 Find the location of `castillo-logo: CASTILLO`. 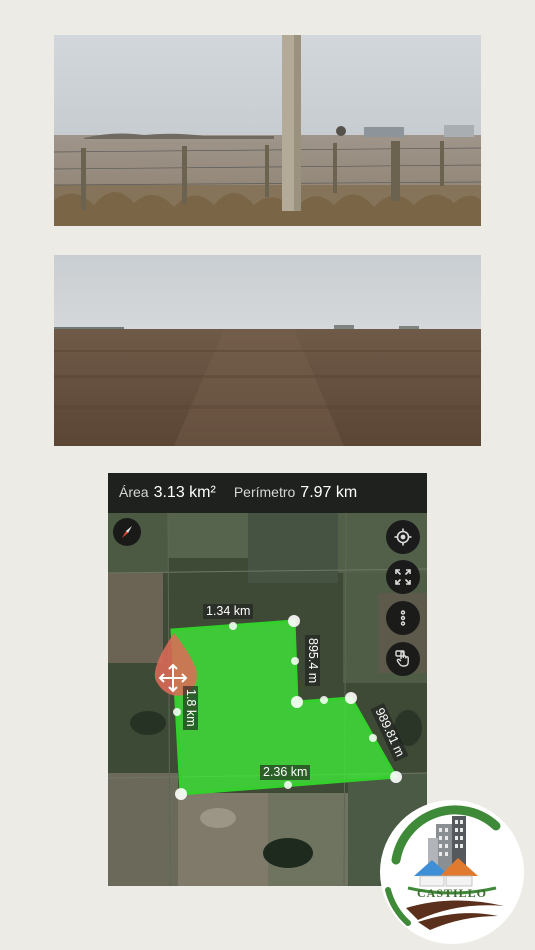

castillo-logo: CASTILLO is located at coordinates (452, 872).